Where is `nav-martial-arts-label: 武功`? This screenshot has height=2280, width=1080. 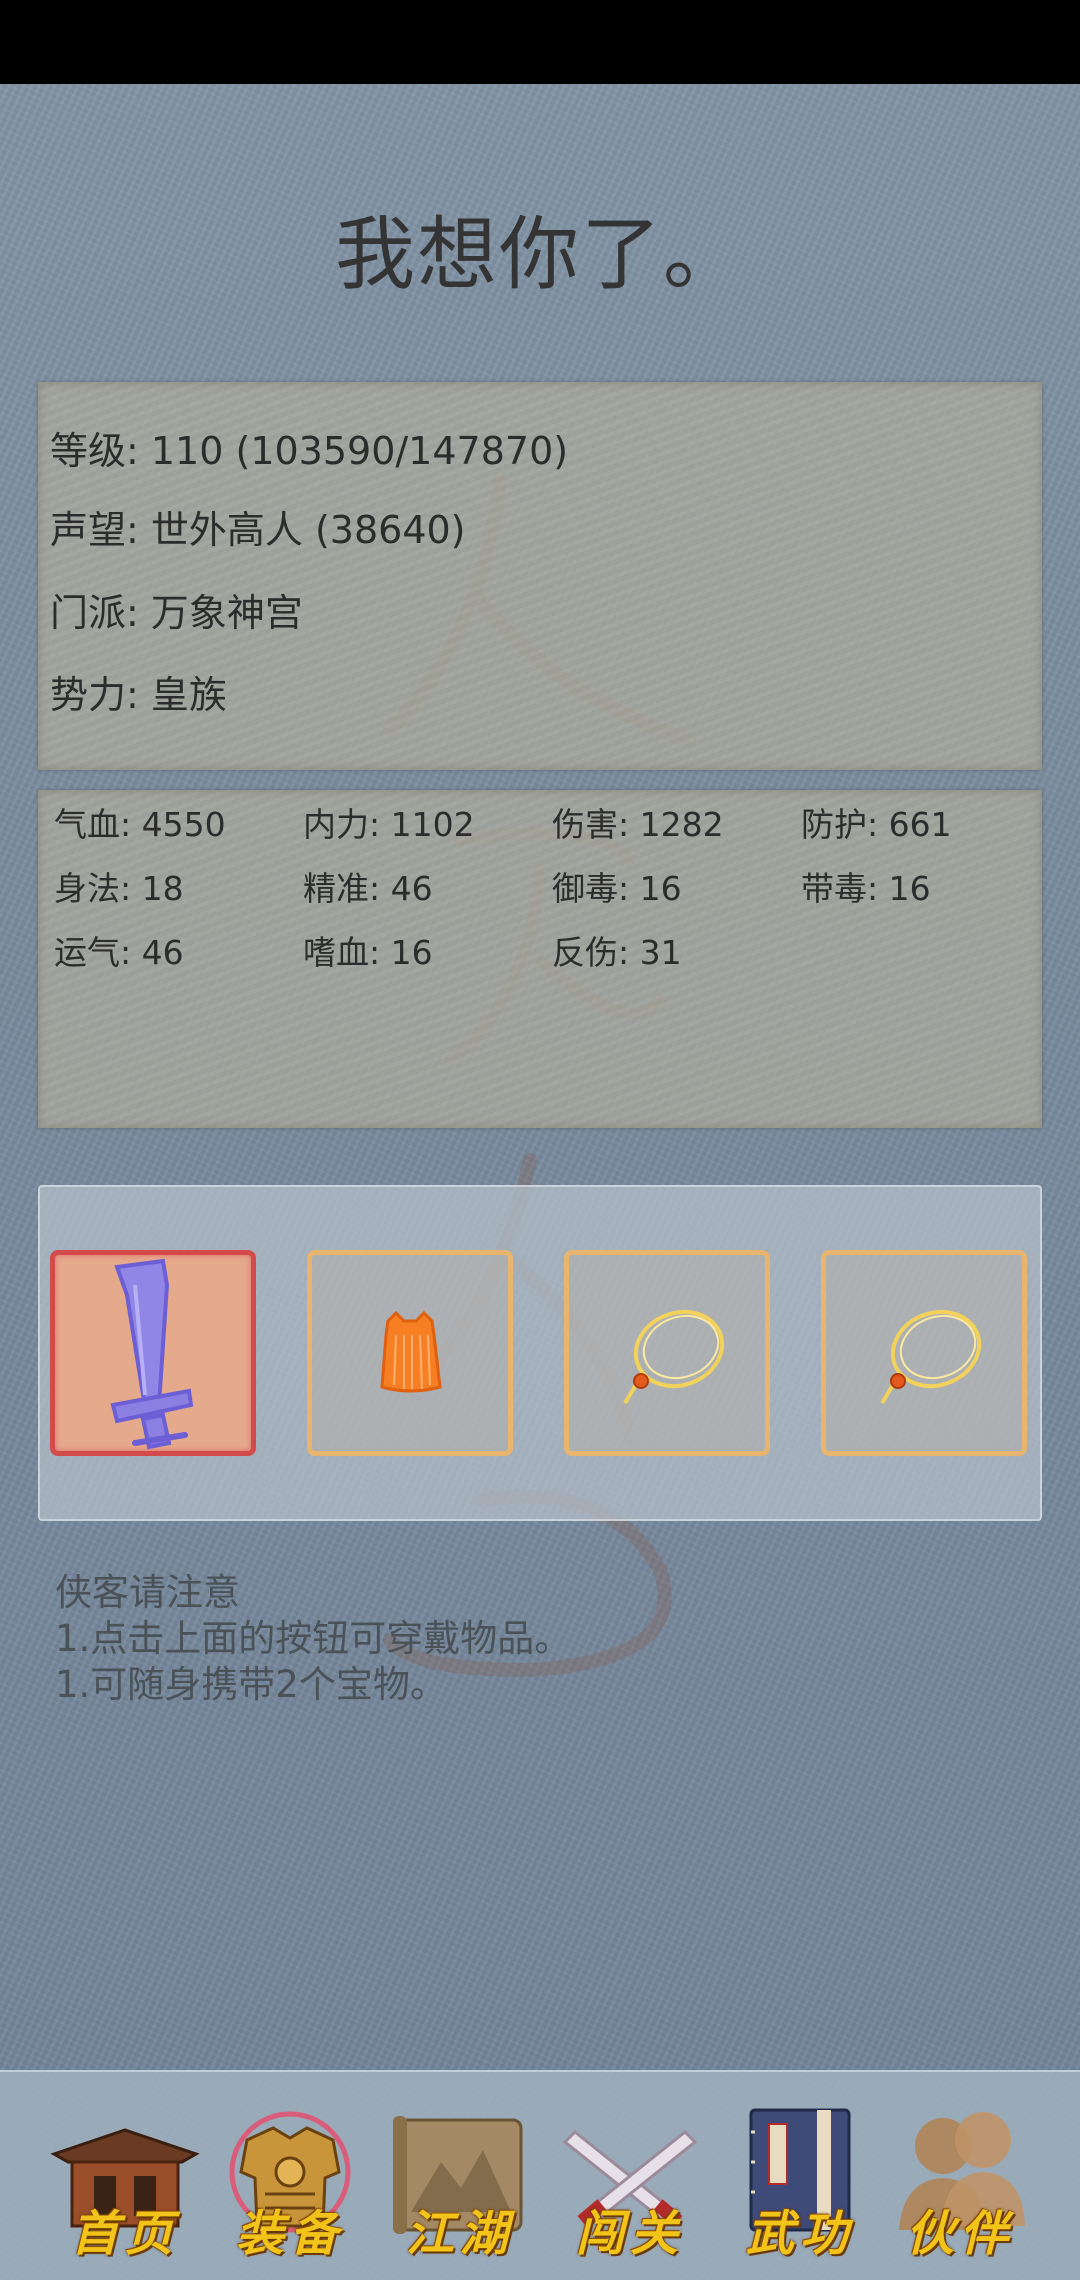
nav-martial-arts-label: 武功 is located at coordinates (799, 2234).